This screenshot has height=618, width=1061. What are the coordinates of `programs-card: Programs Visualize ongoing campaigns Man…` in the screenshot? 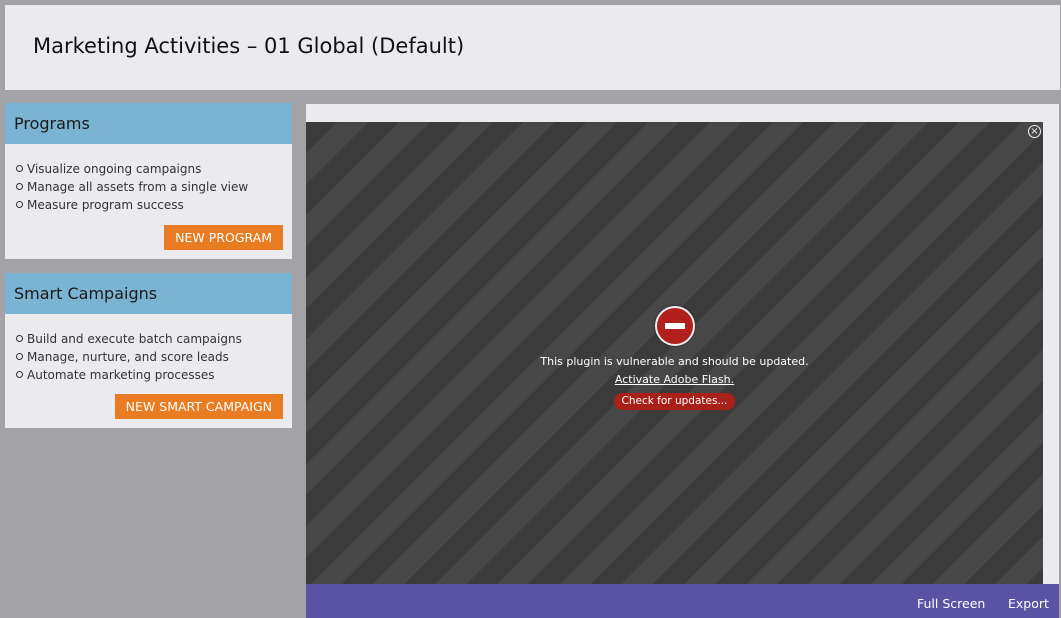 It's located at (148, 181).